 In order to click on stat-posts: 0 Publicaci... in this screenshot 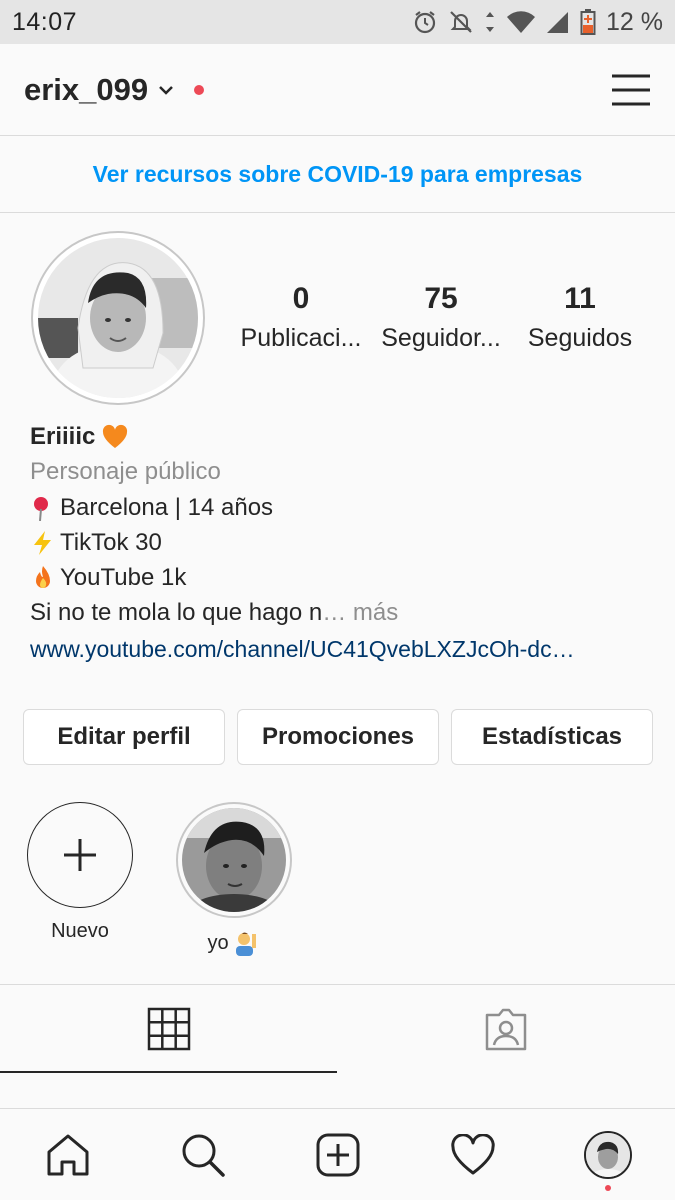, I will do `click(301, 317)`.